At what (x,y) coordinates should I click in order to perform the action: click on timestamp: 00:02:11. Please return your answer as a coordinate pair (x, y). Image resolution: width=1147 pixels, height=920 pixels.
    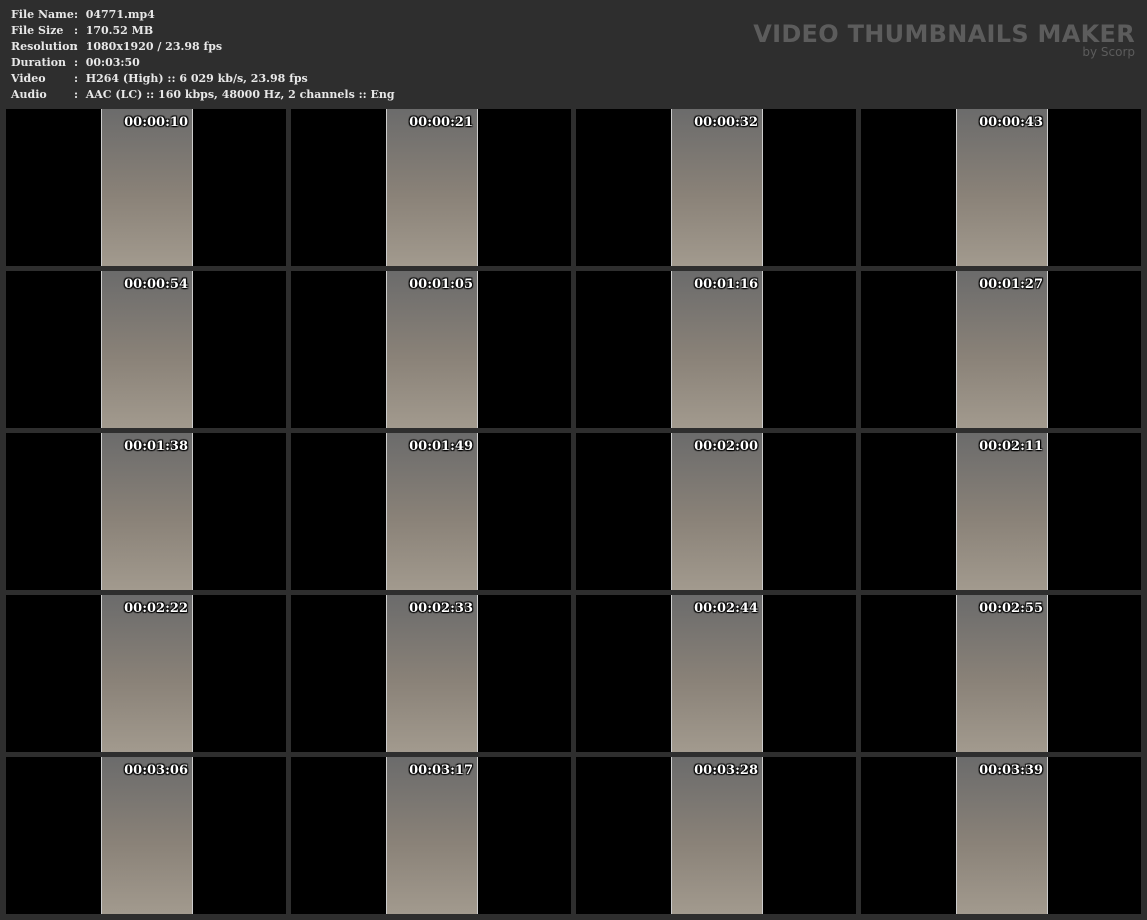
    Looking at the image, I should click on (1011, 446).